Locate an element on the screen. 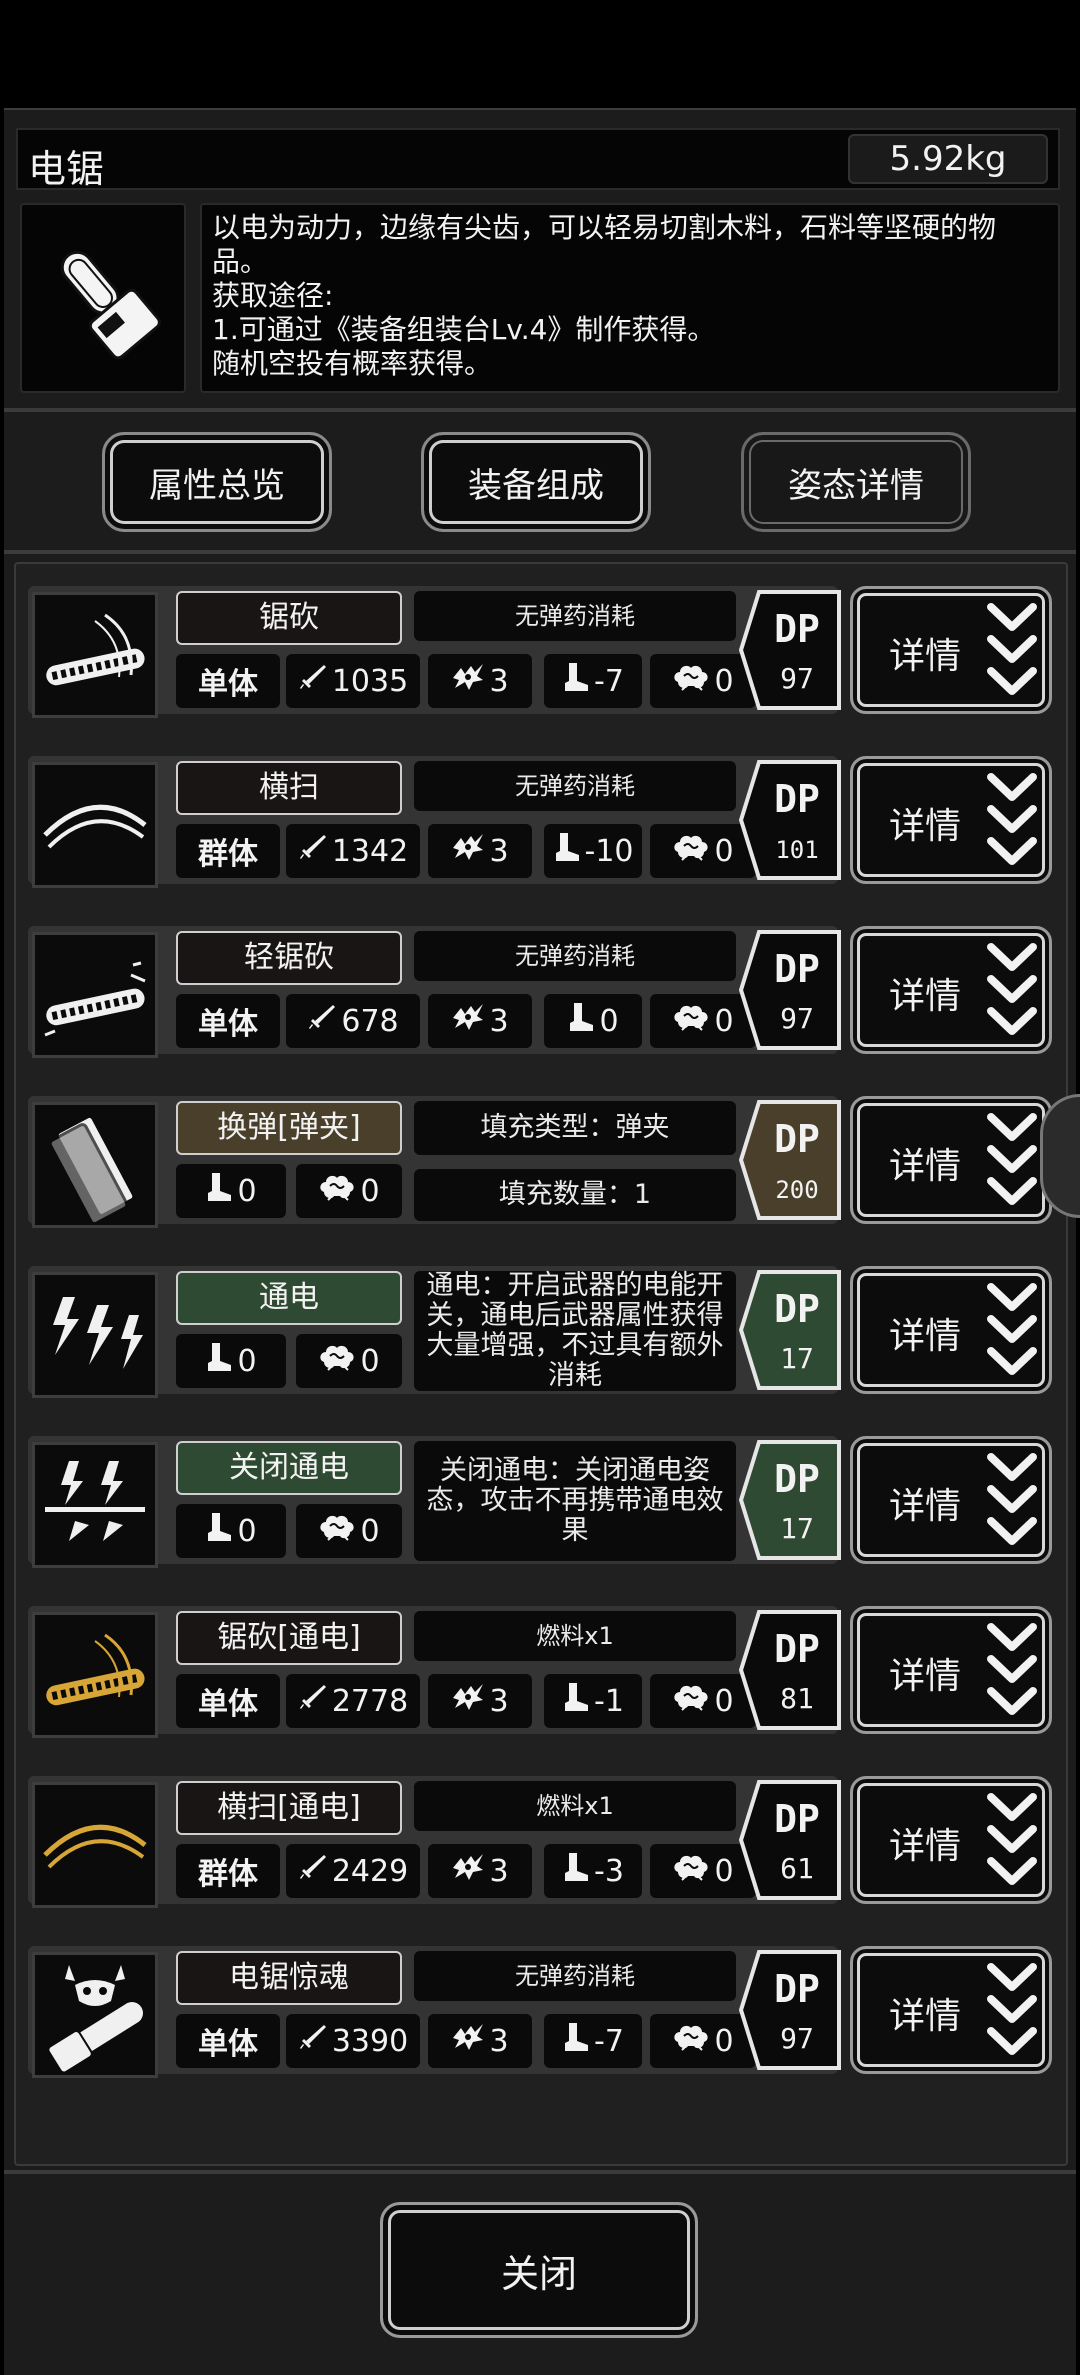 This screenshot has width=1080, height=2375. dp-badge: DP 200 is located at coordinates (790, 1160).